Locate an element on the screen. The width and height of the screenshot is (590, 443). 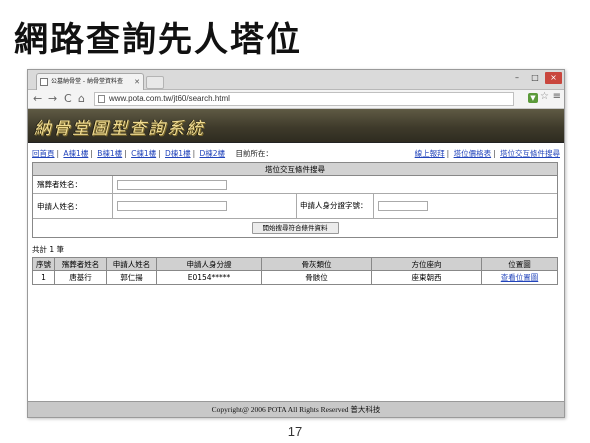
online-worship-link: 線上報拜 is located at coordinates (430, 153).